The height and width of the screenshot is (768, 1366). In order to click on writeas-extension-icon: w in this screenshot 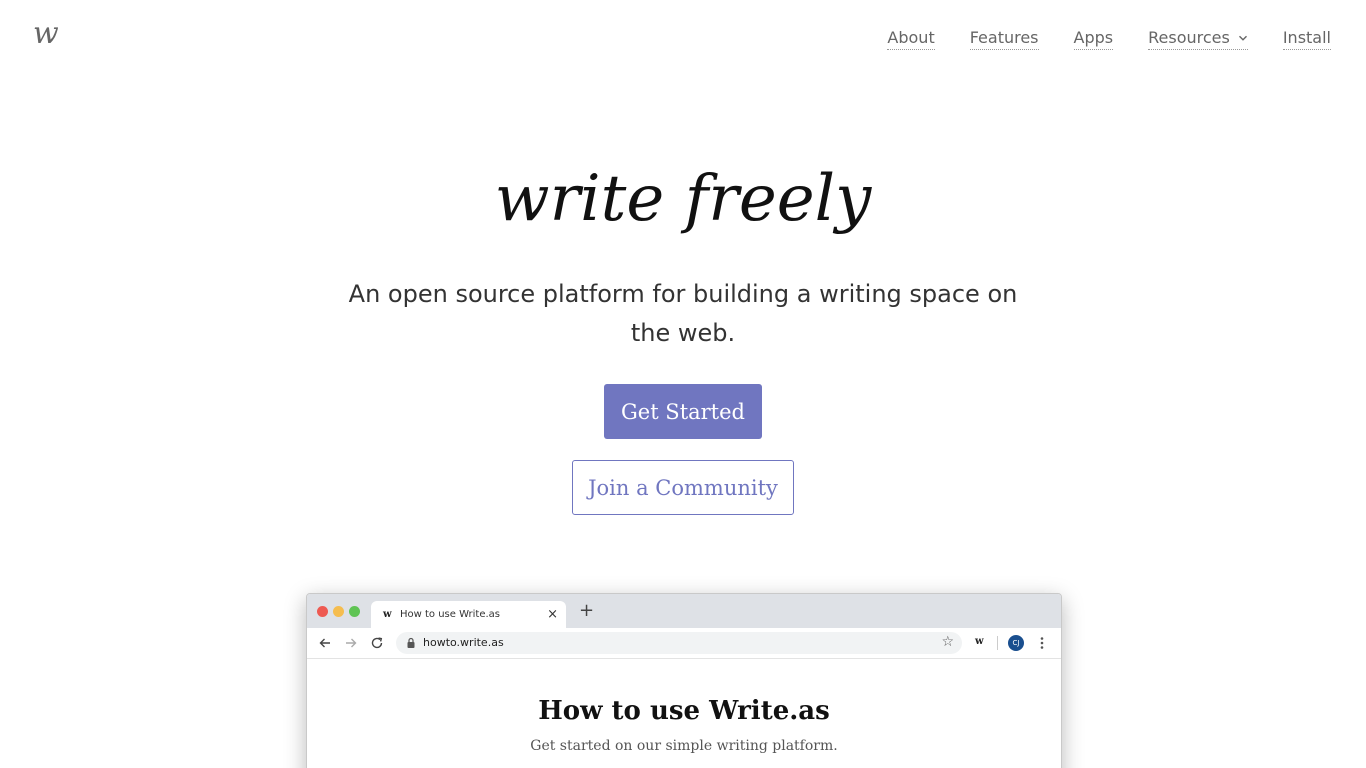, I will do `click(979, 641)`.